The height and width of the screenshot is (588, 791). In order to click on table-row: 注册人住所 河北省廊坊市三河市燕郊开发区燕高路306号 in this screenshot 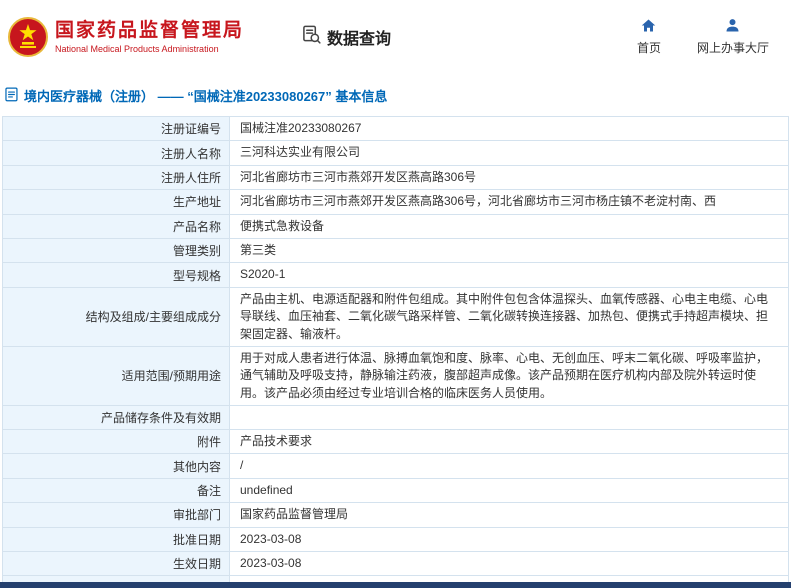, I will do `click(395, 177)`.